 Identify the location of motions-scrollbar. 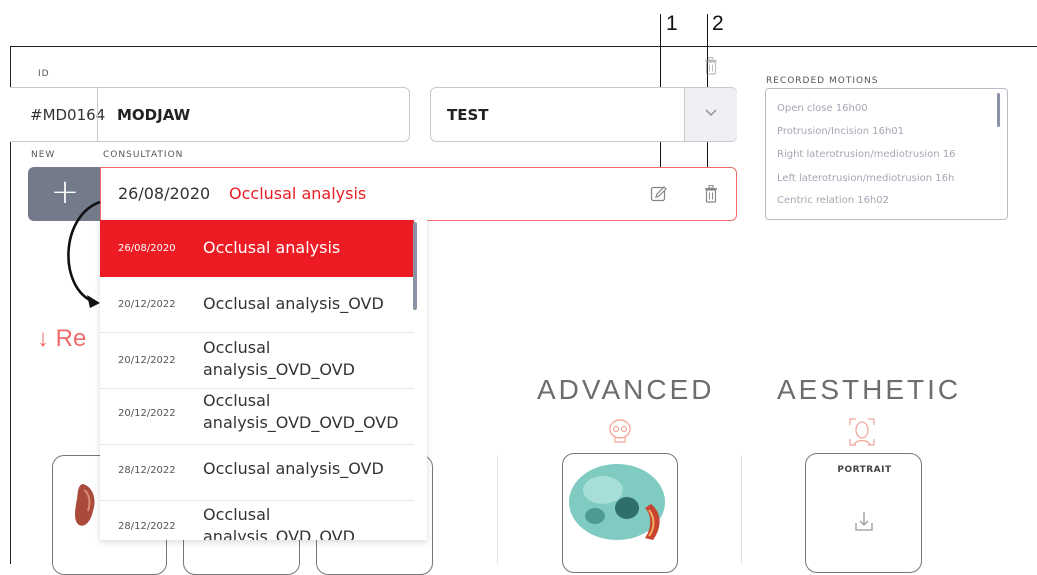
(998, 110).